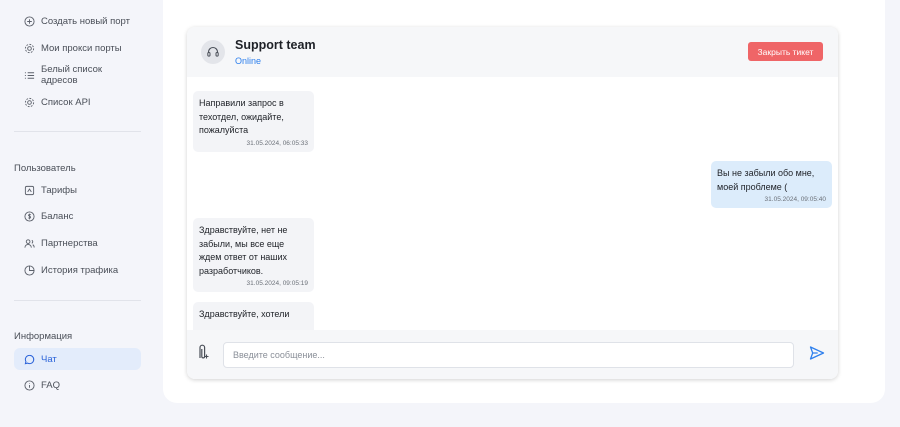 The image size is (900, 427). Describe the element at coordinates (255, 2) in the screenshot. I see `page-title-cropped: ▀▀▀▀ ▀▀▀▀▀` at that location.